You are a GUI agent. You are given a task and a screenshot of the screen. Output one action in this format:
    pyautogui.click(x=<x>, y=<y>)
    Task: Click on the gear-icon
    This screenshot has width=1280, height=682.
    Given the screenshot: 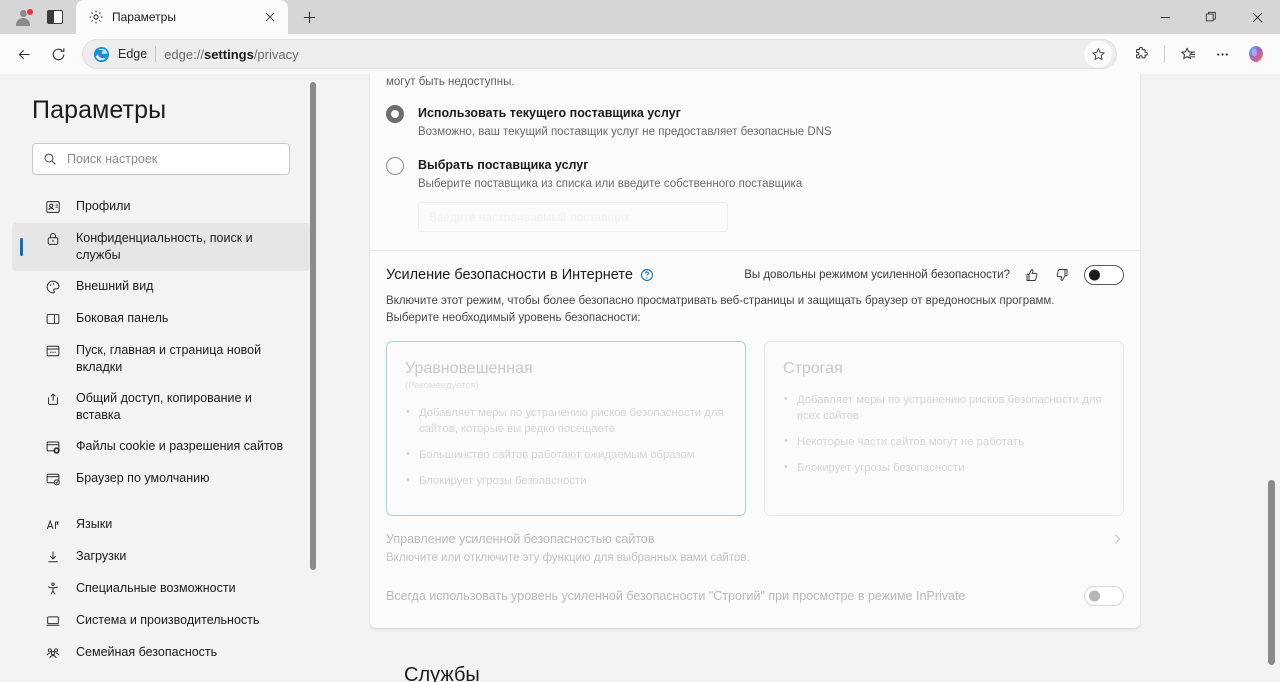 What is the action you would take?
    pyautogui.click(x=96, y=17)
    